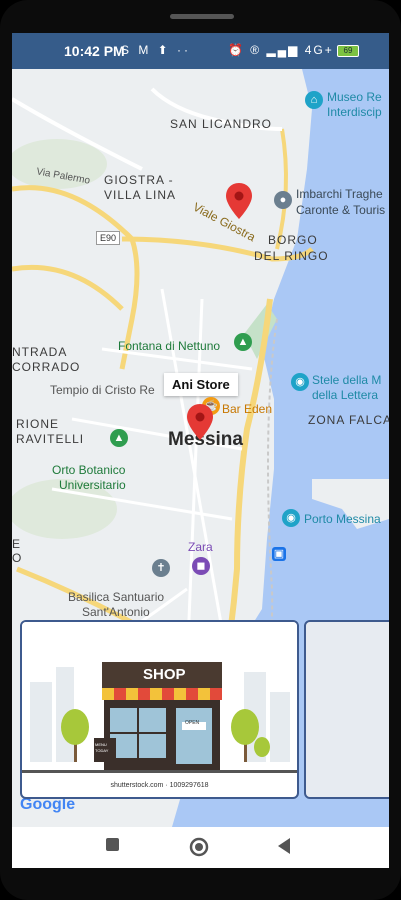 The width and height of the screenshot is (401, 900). What do you see at coordinates (314, 100) in the screenshot?
I see `museum-icon: ⌂` at bounding box center [314, 100].